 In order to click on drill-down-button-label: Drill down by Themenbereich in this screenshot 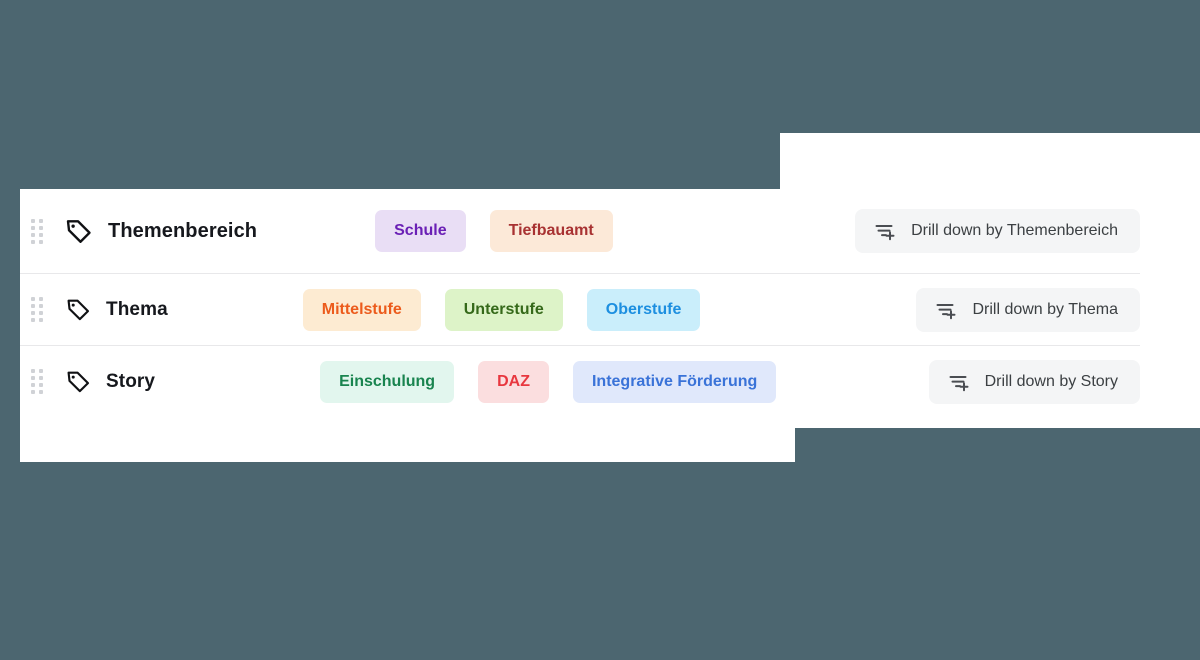, I will do `click(1014, 230)`.